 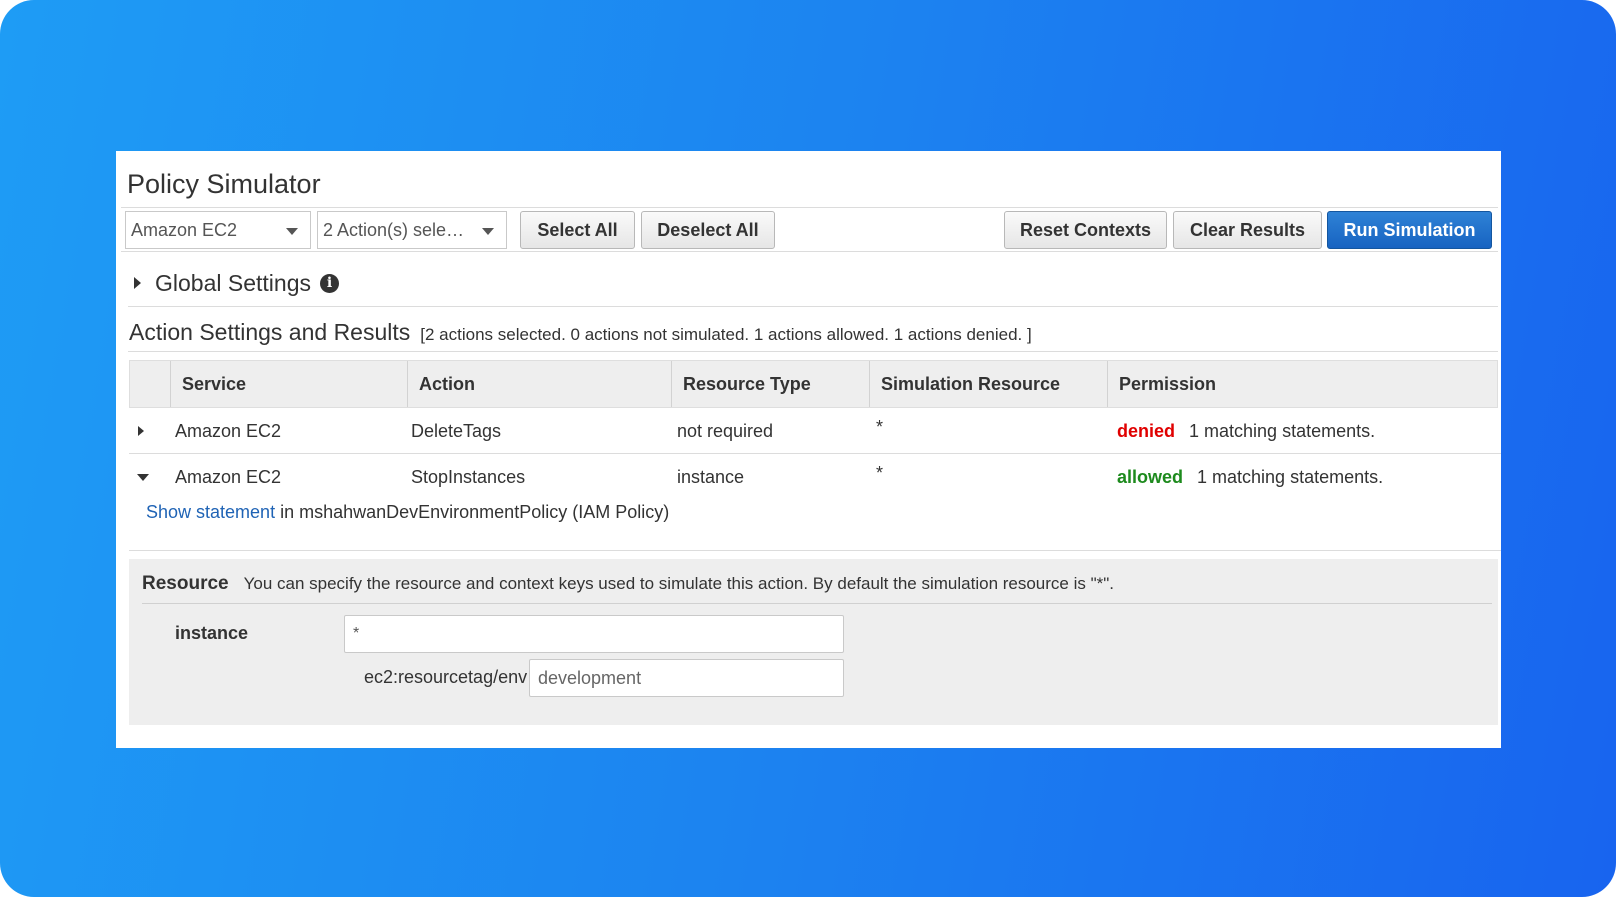 What do you see at coordinates (184, 230) in the screenshot?
I see `service-select-value: Amazon EC2` at bounding box center [184, 230].